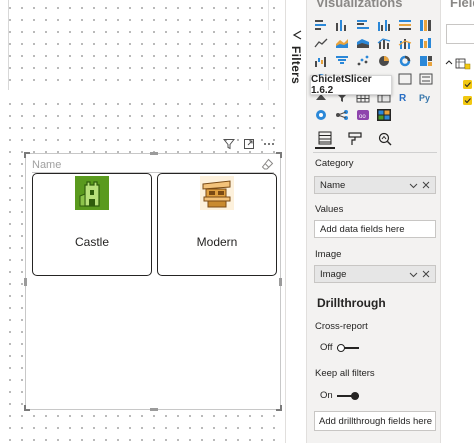 The height and width of the screenshot is (443, 474). I want to click on values-well-placeholder: Add data fields here, so click(362, 229).